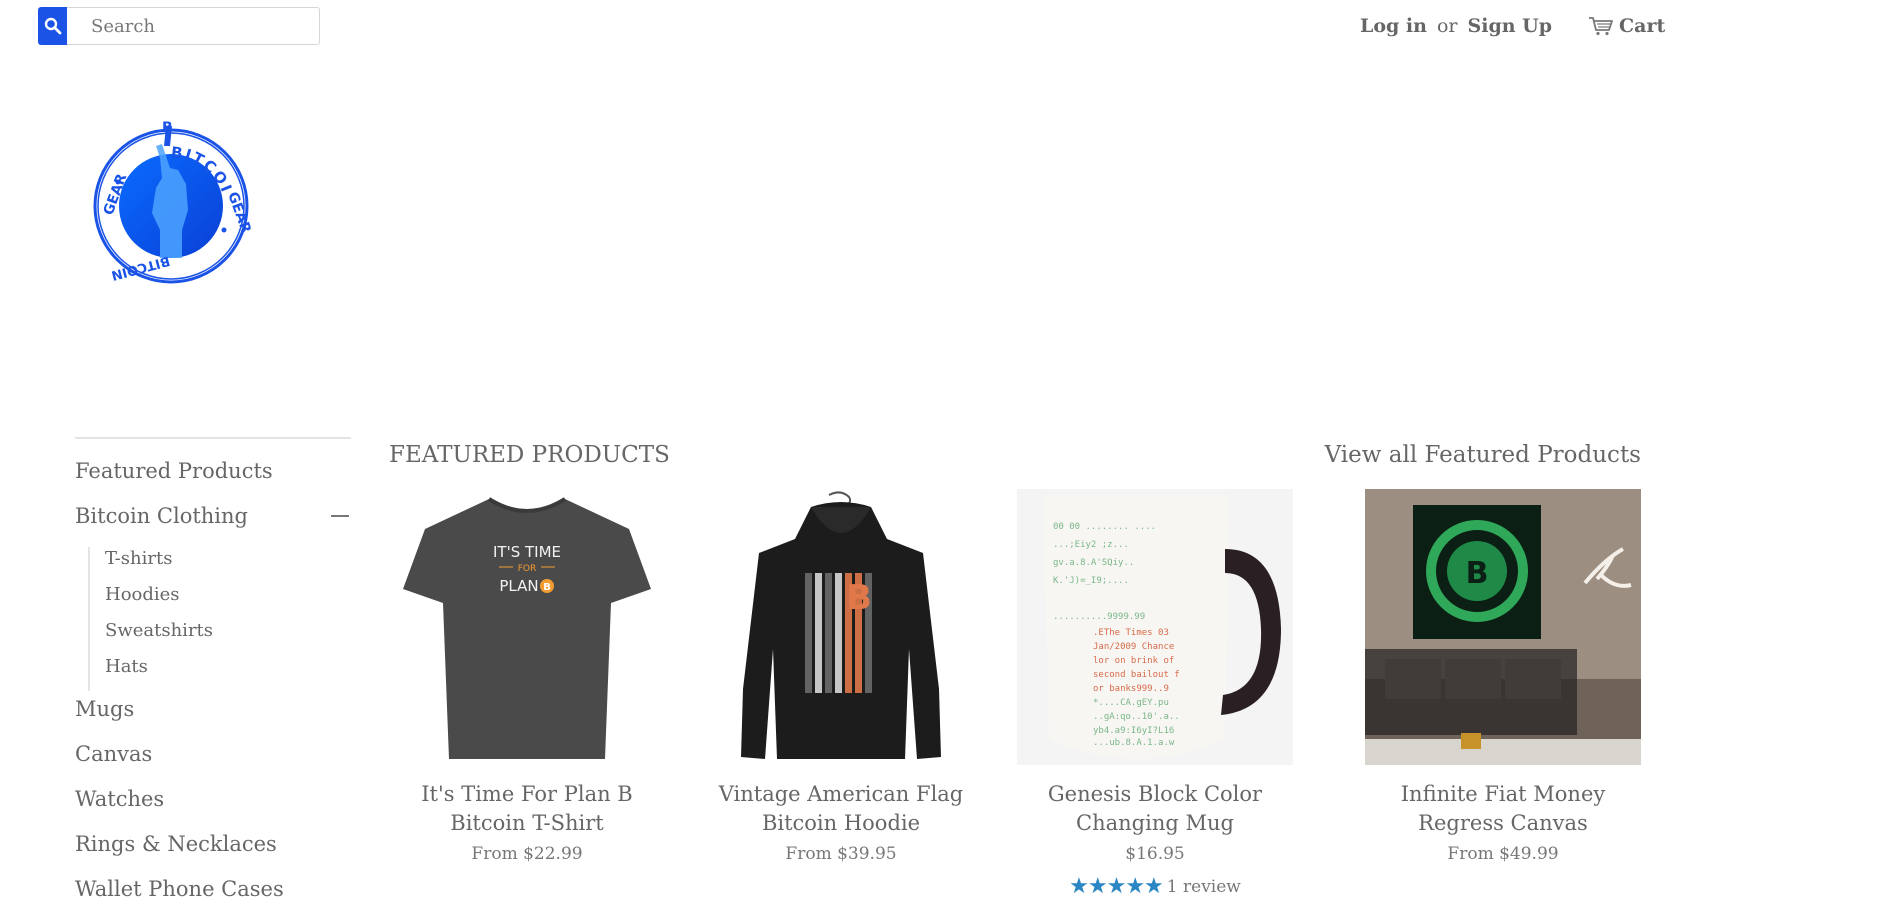 This screenshot has height=920, width=1896. What do you see at coordinates (1393, 26) in the screenshot?
I see `login-link: Log in` at bounding box center [1393, 26].